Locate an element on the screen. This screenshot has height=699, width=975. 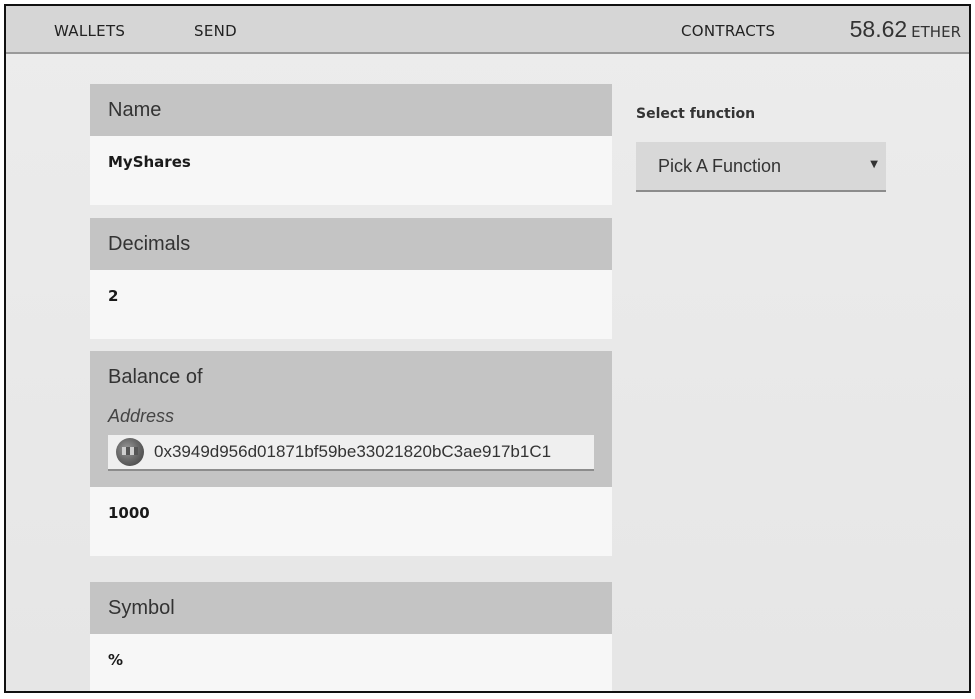
function-select-value: Pick A Function is located at coordinates (720, 166).